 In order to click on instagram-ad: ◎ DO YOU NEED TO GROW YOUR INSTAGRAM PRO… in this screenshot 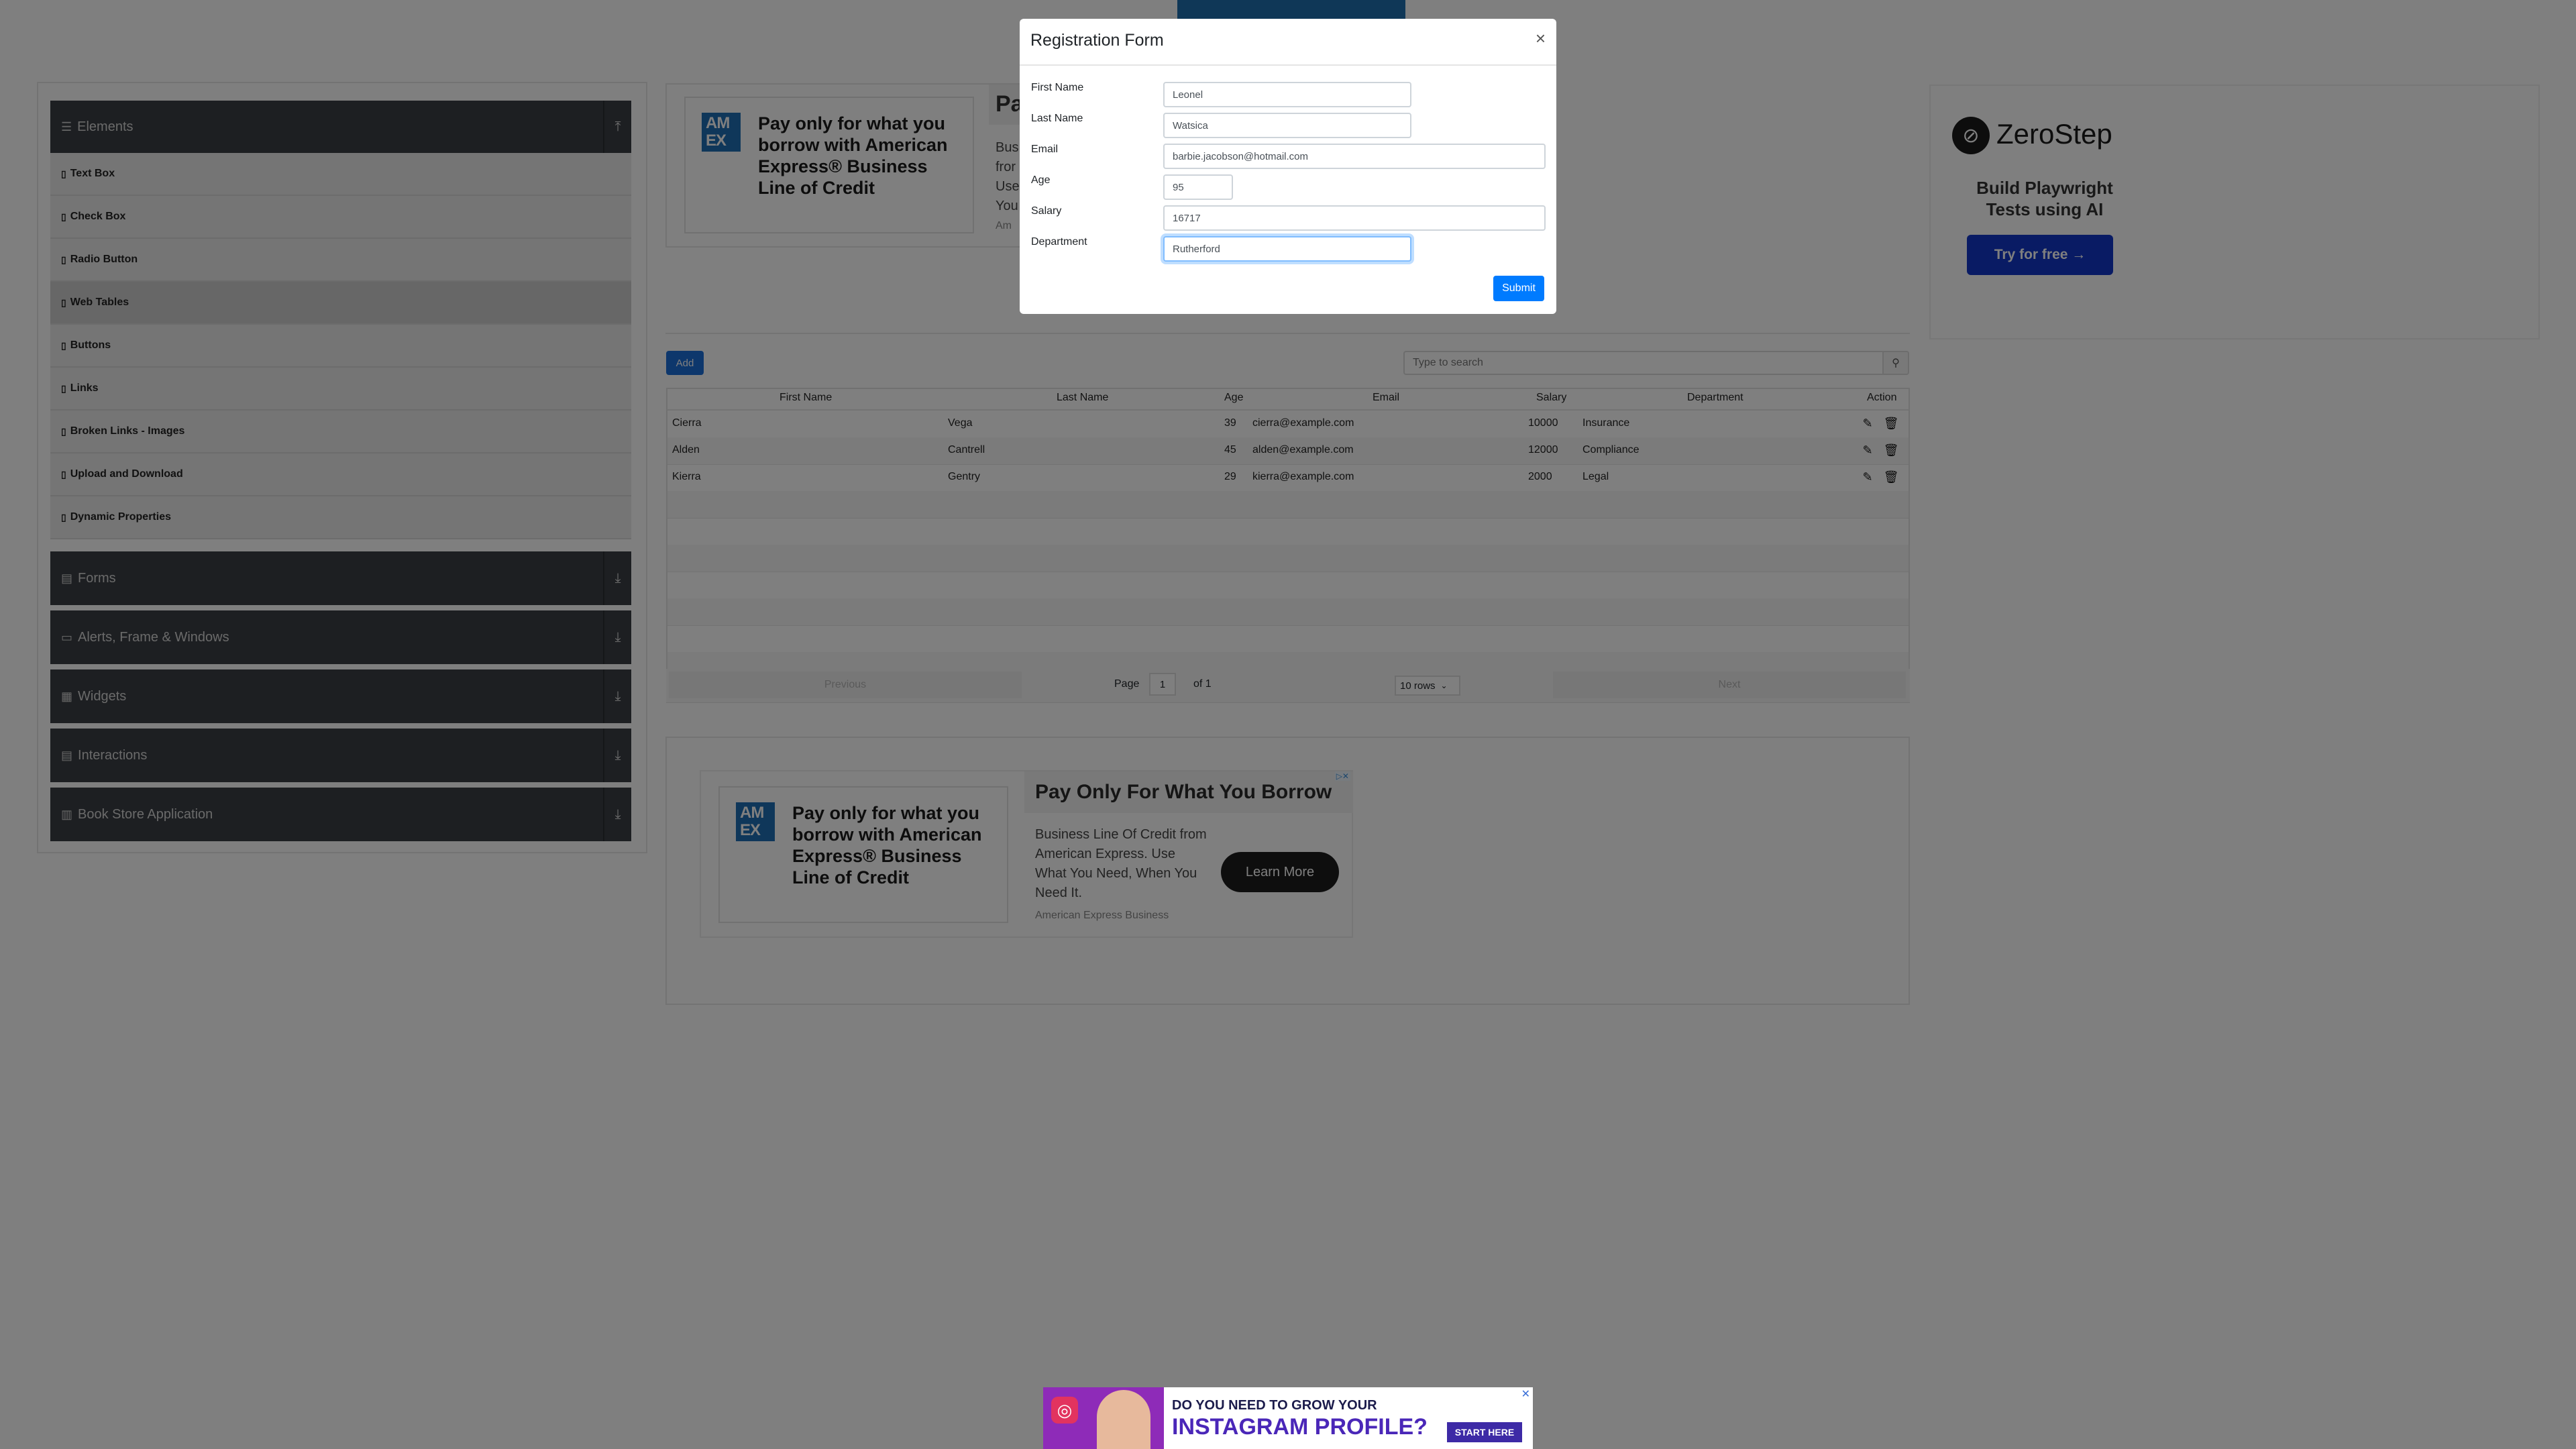, I will do `click(1288, 1418)`.